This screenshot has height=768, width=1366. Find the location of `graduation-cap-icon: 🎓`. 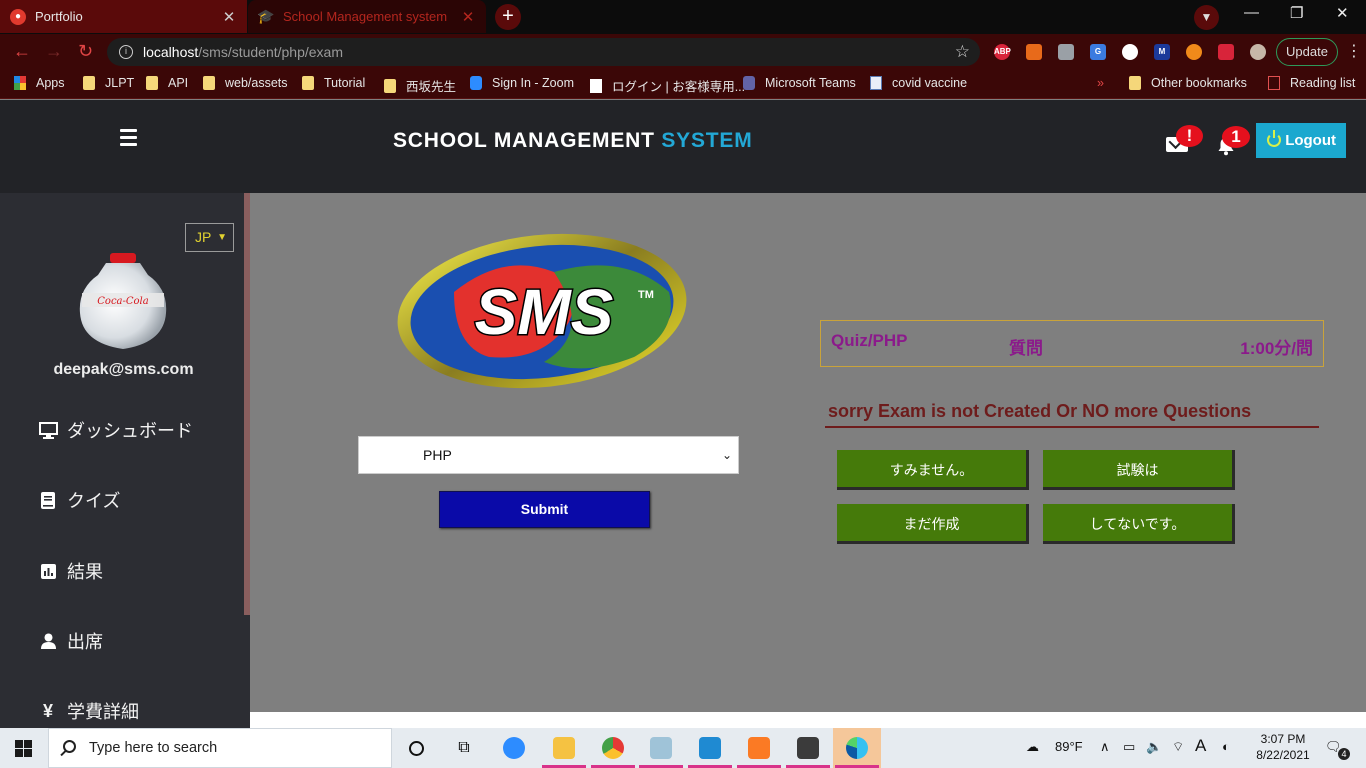

graduation-cap-icon: 🎓 is located at coordinates (266, 16).